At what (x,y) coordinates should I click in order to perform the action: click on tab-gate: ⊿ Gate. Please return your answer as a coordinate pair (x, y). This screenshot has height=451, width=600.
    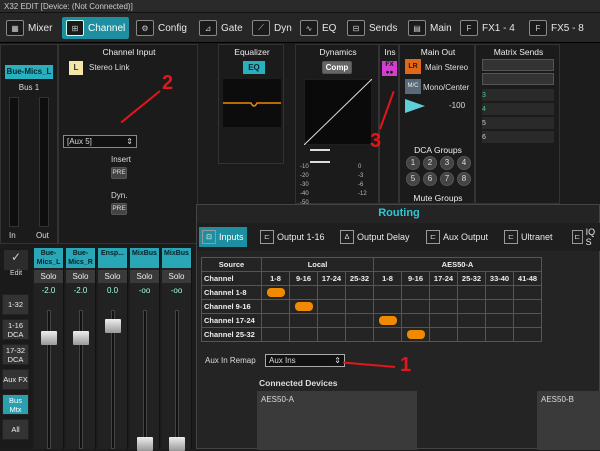
    Looking at the image, I should click on (221, 28).